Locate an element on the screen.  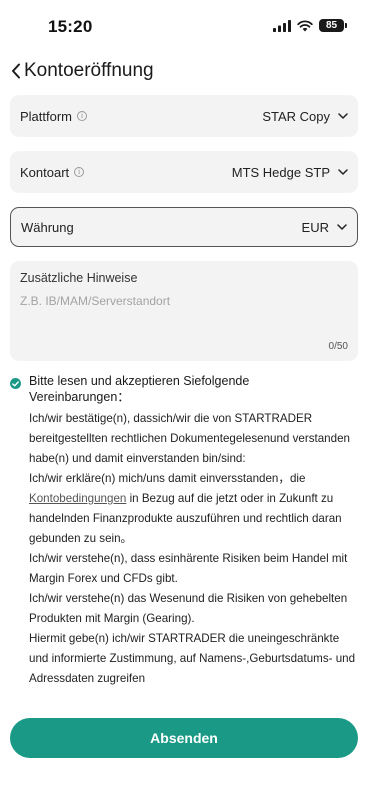
plattform-label-group: Plattform i is located at coordinates (54, 116).